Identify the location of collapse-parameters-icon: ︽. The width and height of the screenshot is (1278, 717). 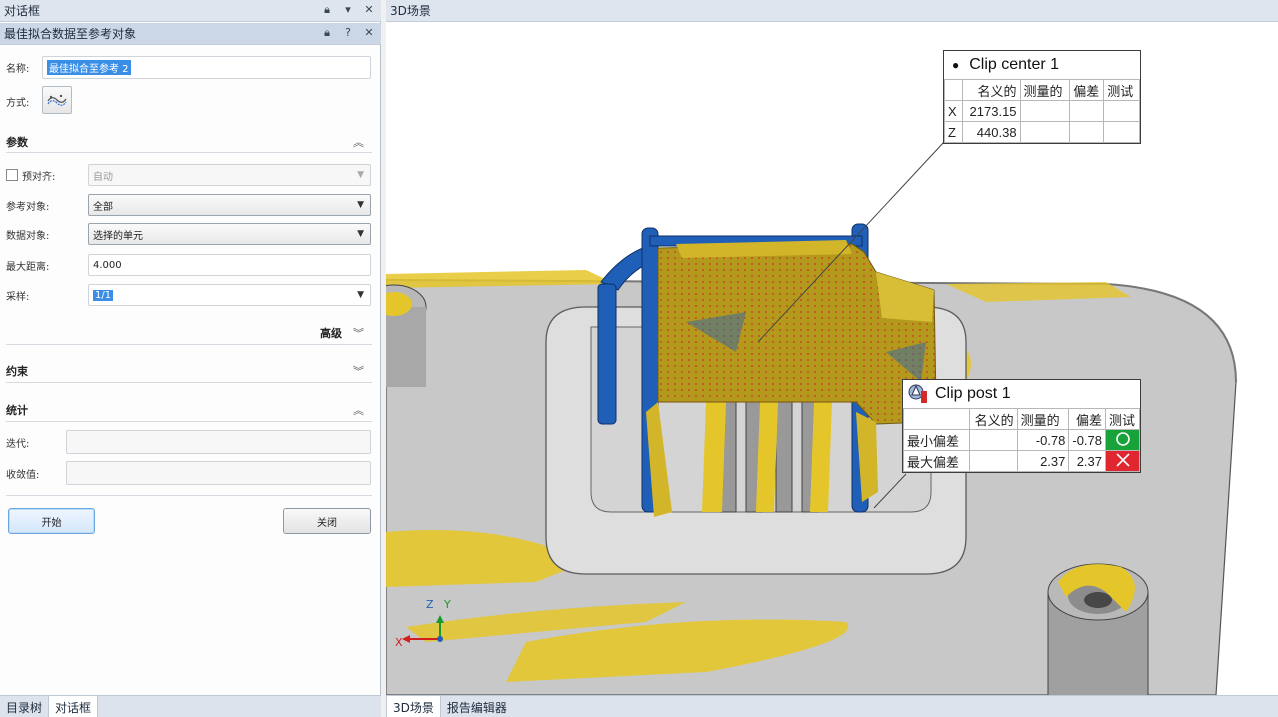
(358, 142).